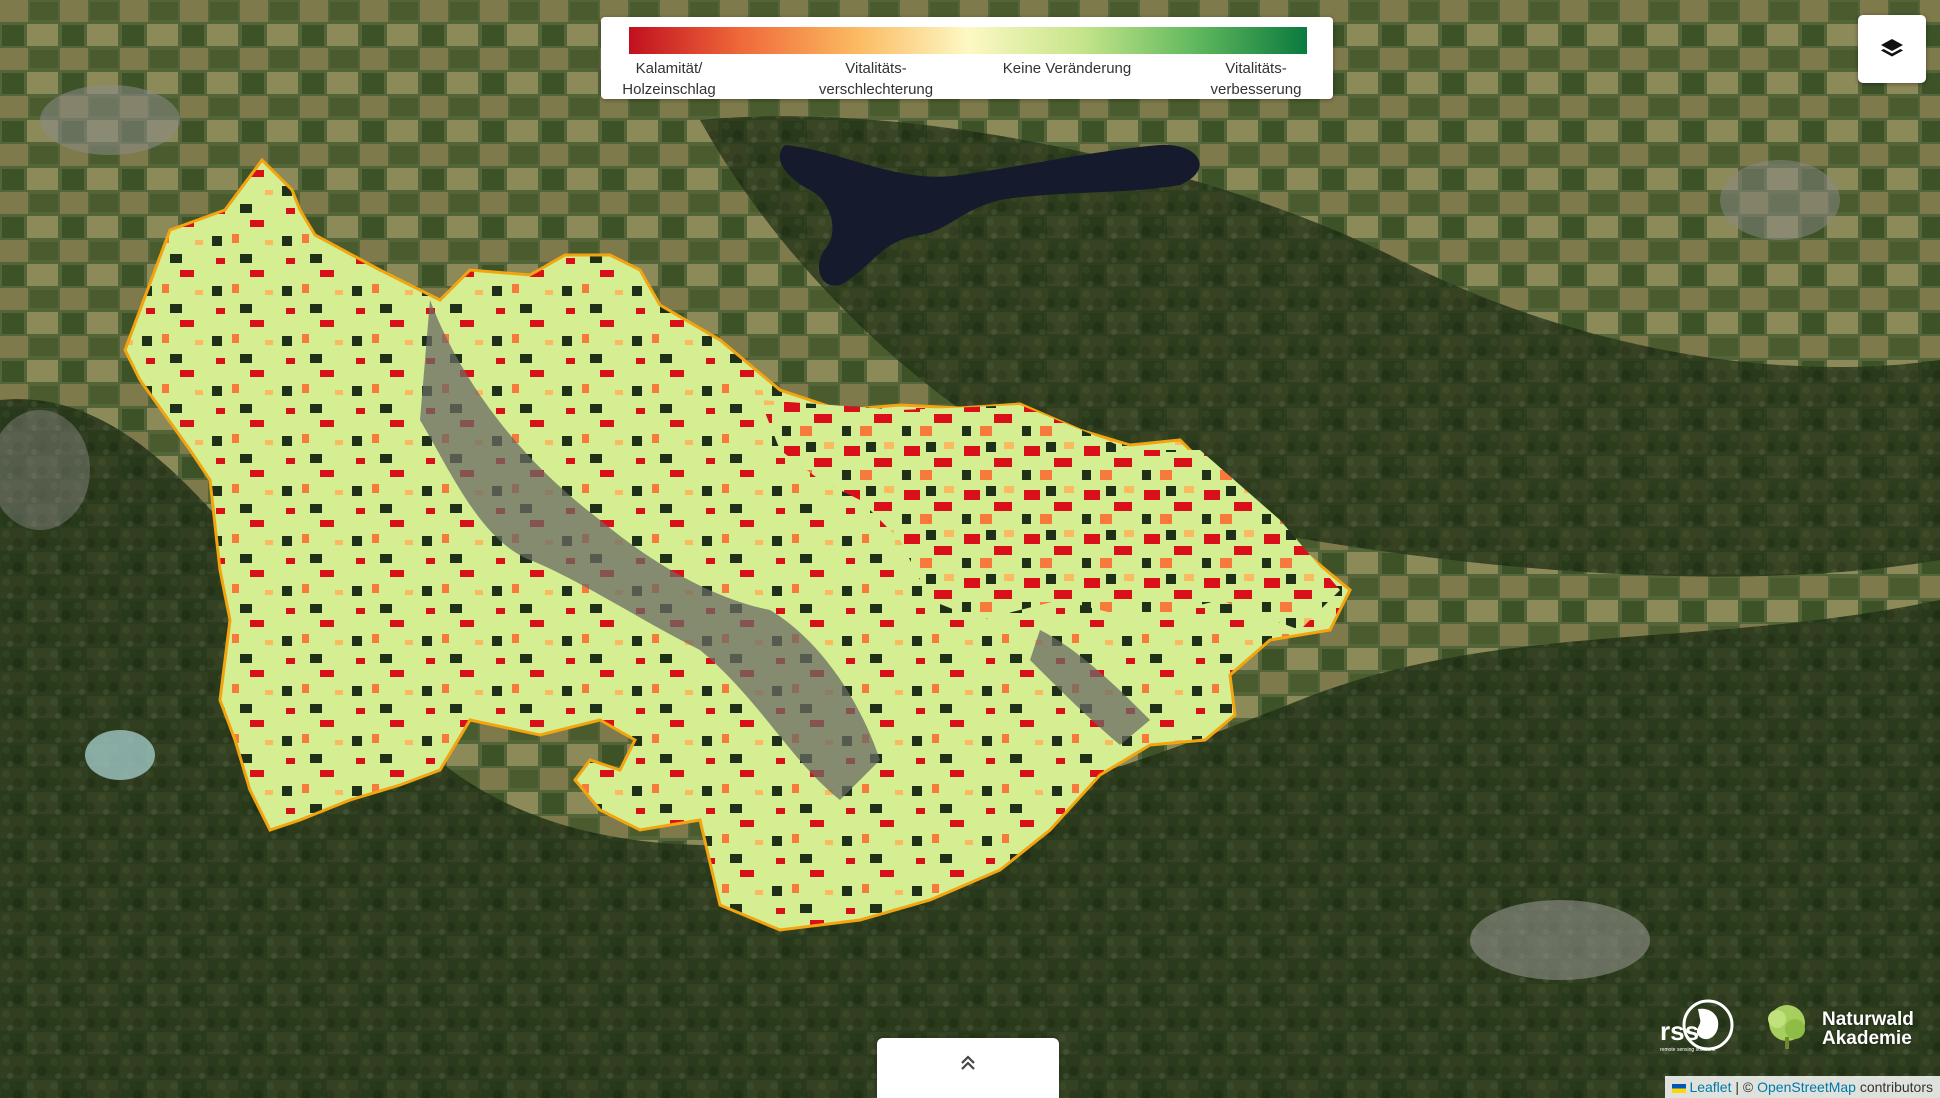 This screenshot has height=1098, width=1940. What do you see at coordinates (968, 40) in the screenshot?
I see `legend-color-gradient` at bounding box center [968, 40].